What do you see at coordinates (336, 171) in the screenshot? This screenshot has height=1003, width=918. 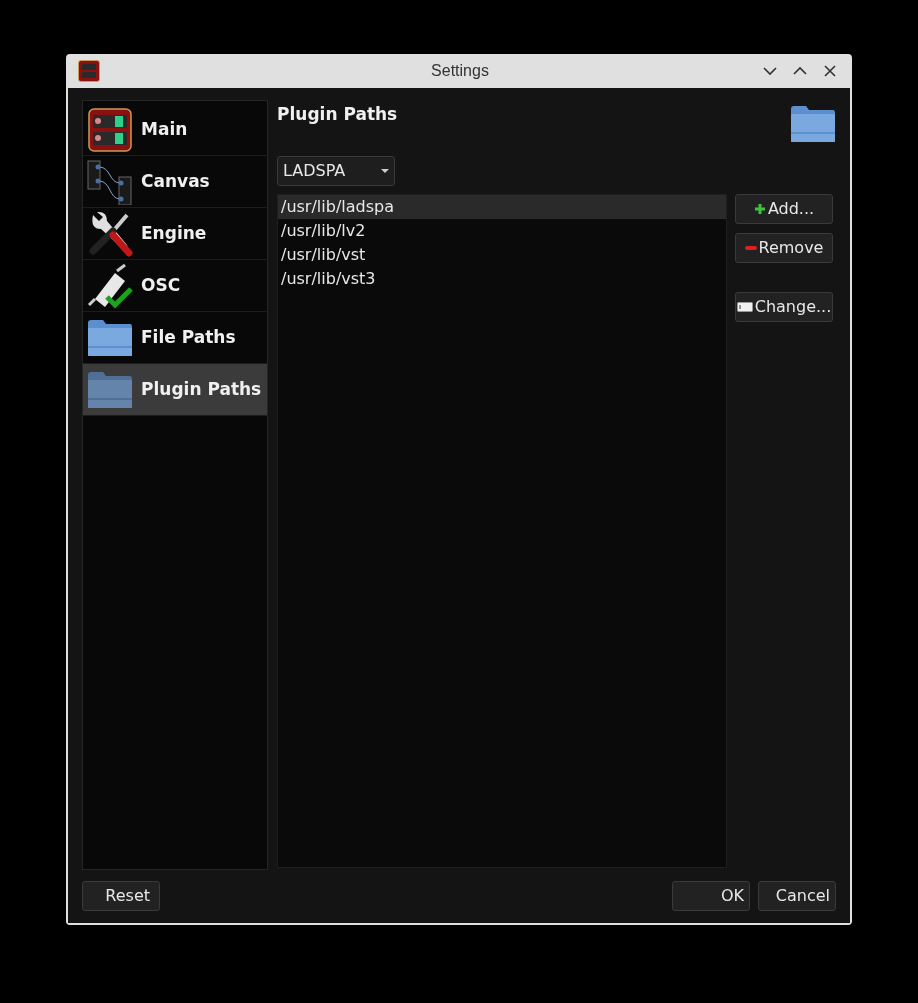 I see `plugin-type-dropdown: LADSPA` at bounding box center [336, 171].